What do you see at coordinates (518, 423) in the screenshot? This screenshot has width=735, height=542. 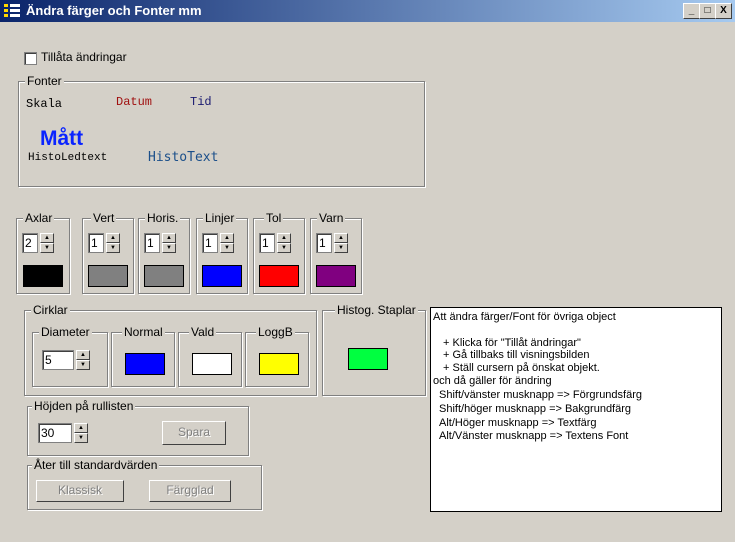 I see `help-line: Alt/Höger musknapp => Textfärg` at bounding box center [518, 423].